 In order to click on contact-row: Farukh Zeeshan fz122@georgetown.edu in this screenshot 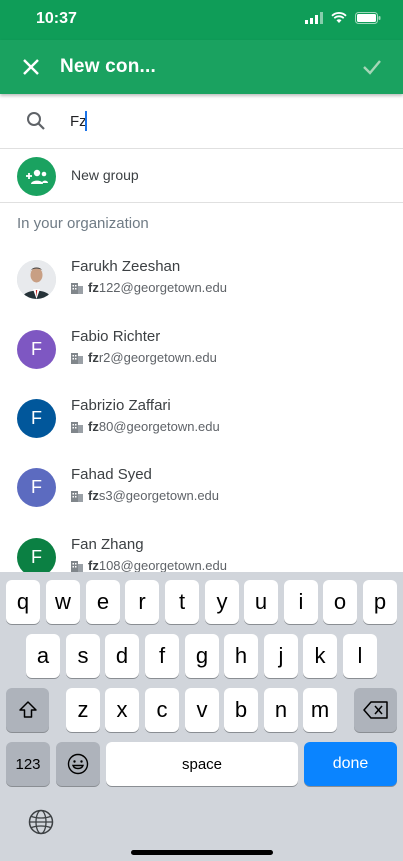, I will do `click(201, 284)`.